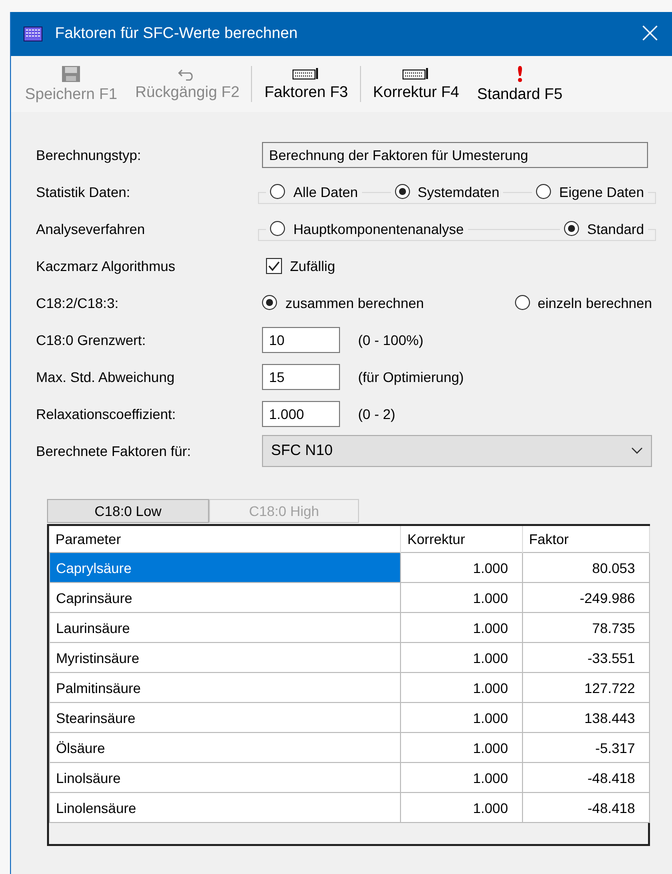 This screenshot has width=672, height=874. What do you see at coordinates (590, 192) in the screenshot?
I see `radio-option: Eigene Daten` at bounding box center [590, 192].